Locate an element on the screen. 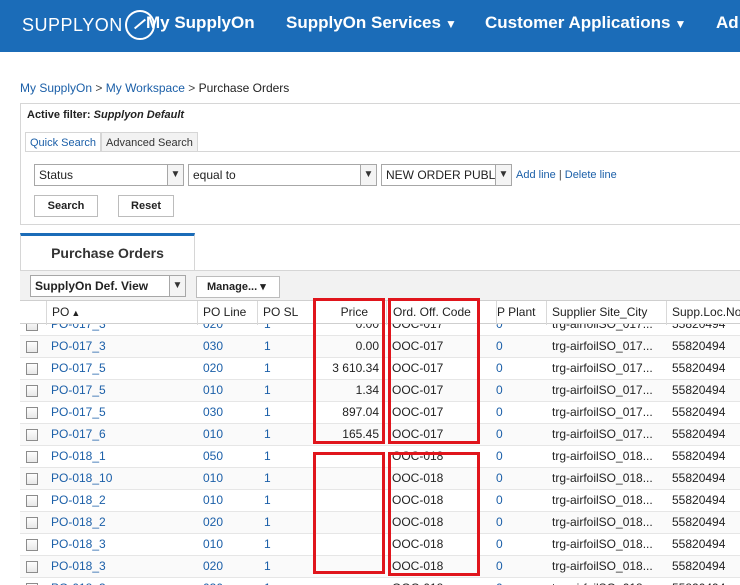  manage-button: Manage... ▾ is located at coordinates (238, 287).